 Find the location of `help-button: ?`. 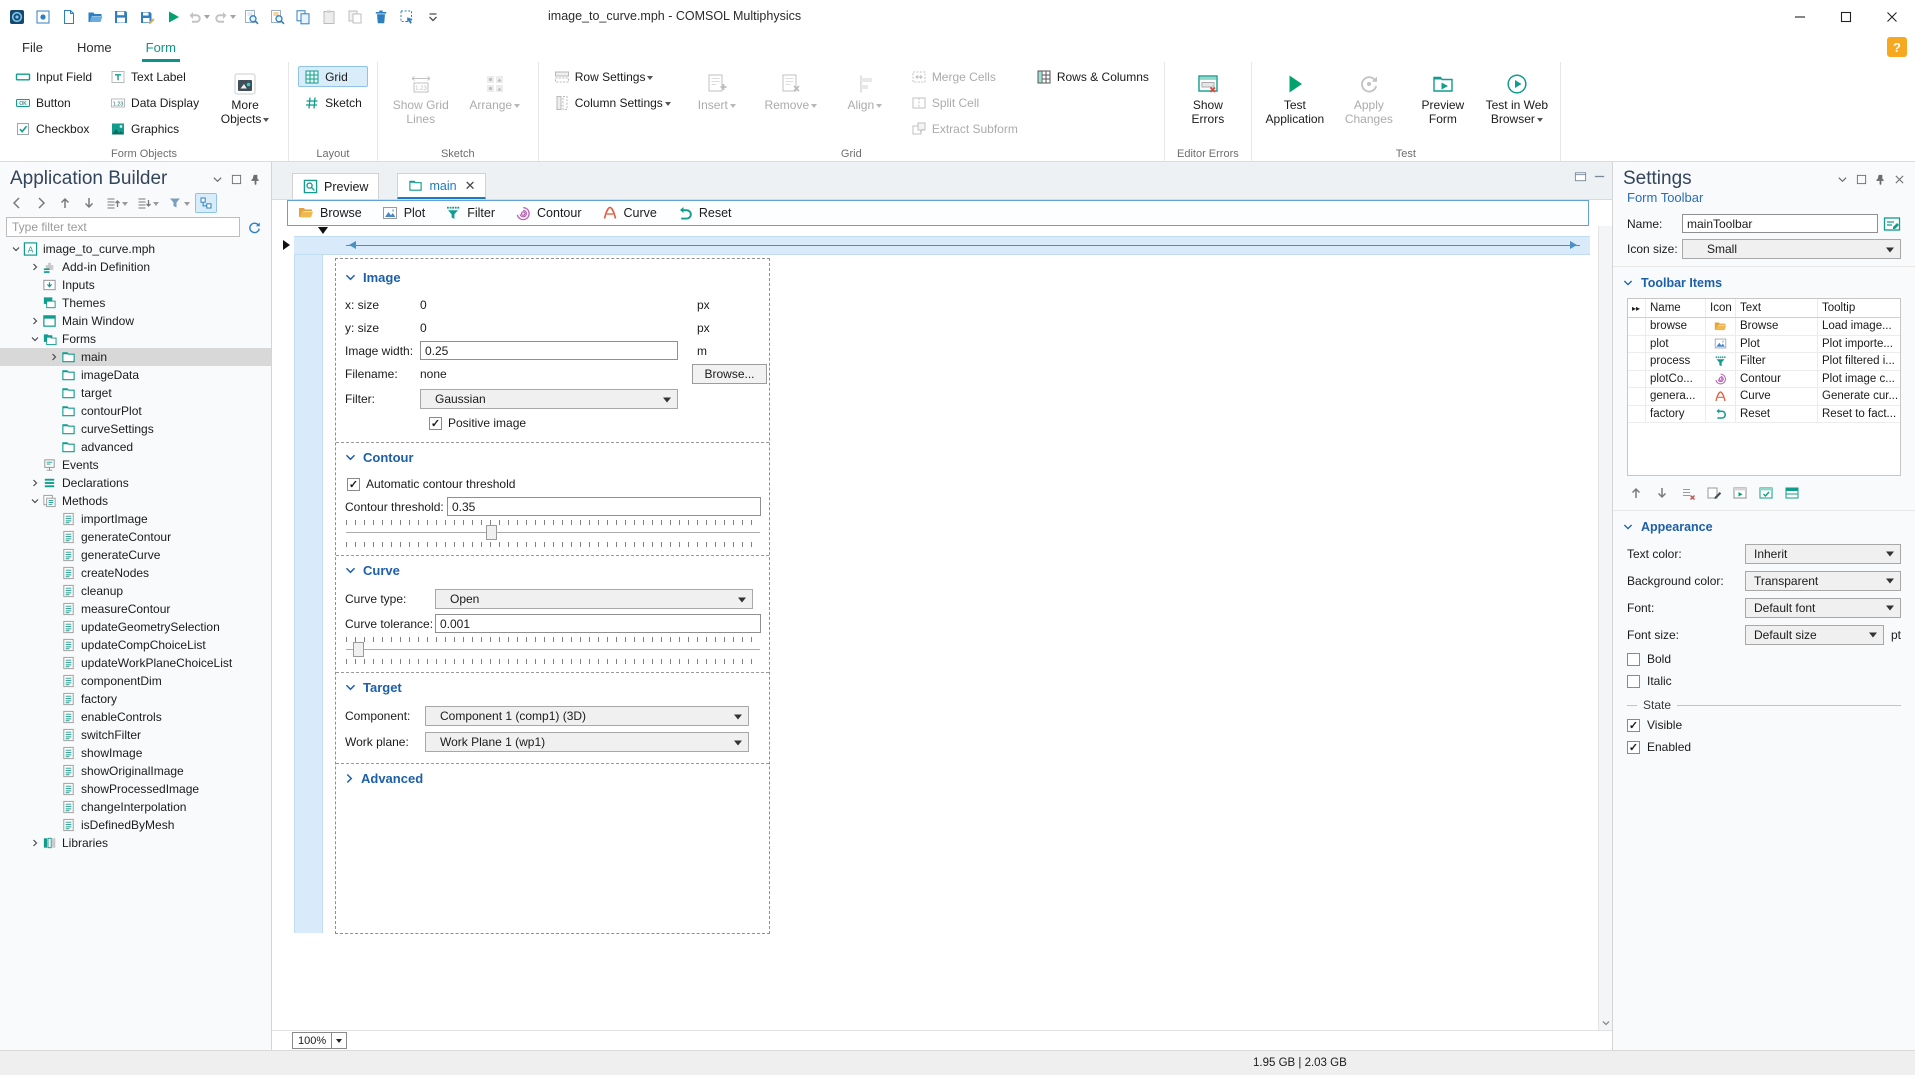

help-button: ? is located at coordinates (1897, 47).